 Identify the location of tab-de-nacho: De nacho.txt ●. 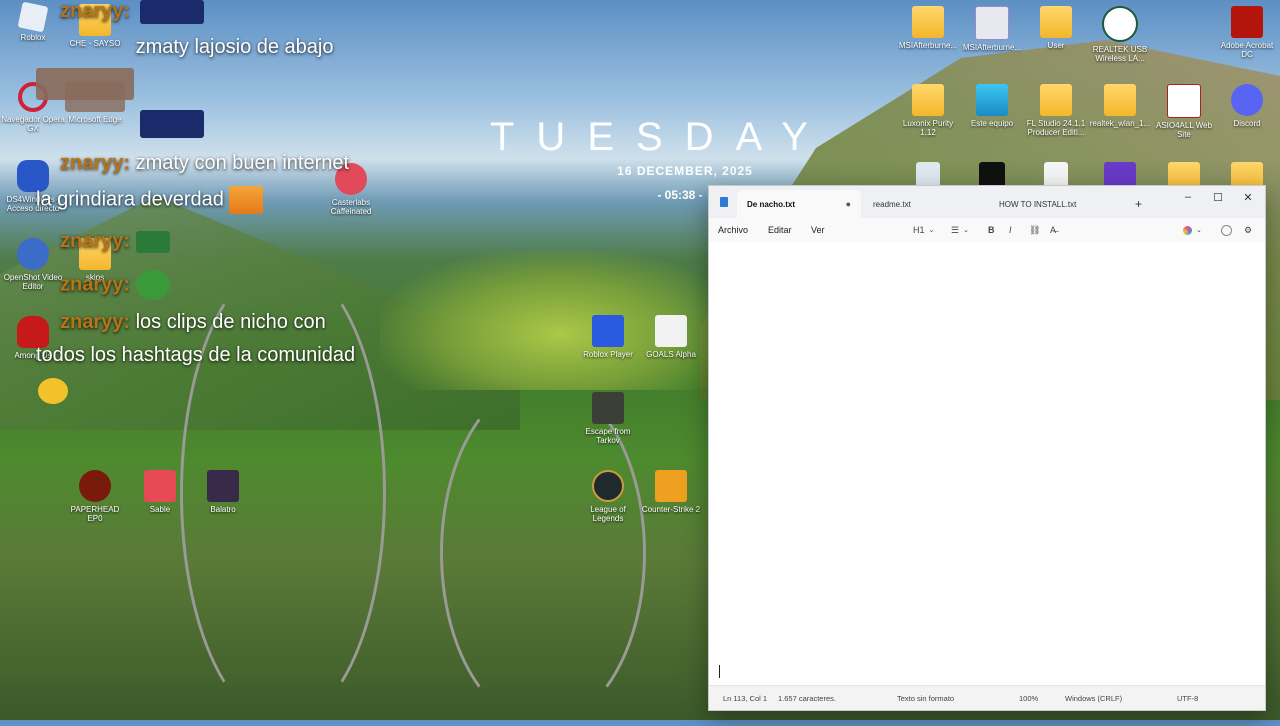
(799, 204).